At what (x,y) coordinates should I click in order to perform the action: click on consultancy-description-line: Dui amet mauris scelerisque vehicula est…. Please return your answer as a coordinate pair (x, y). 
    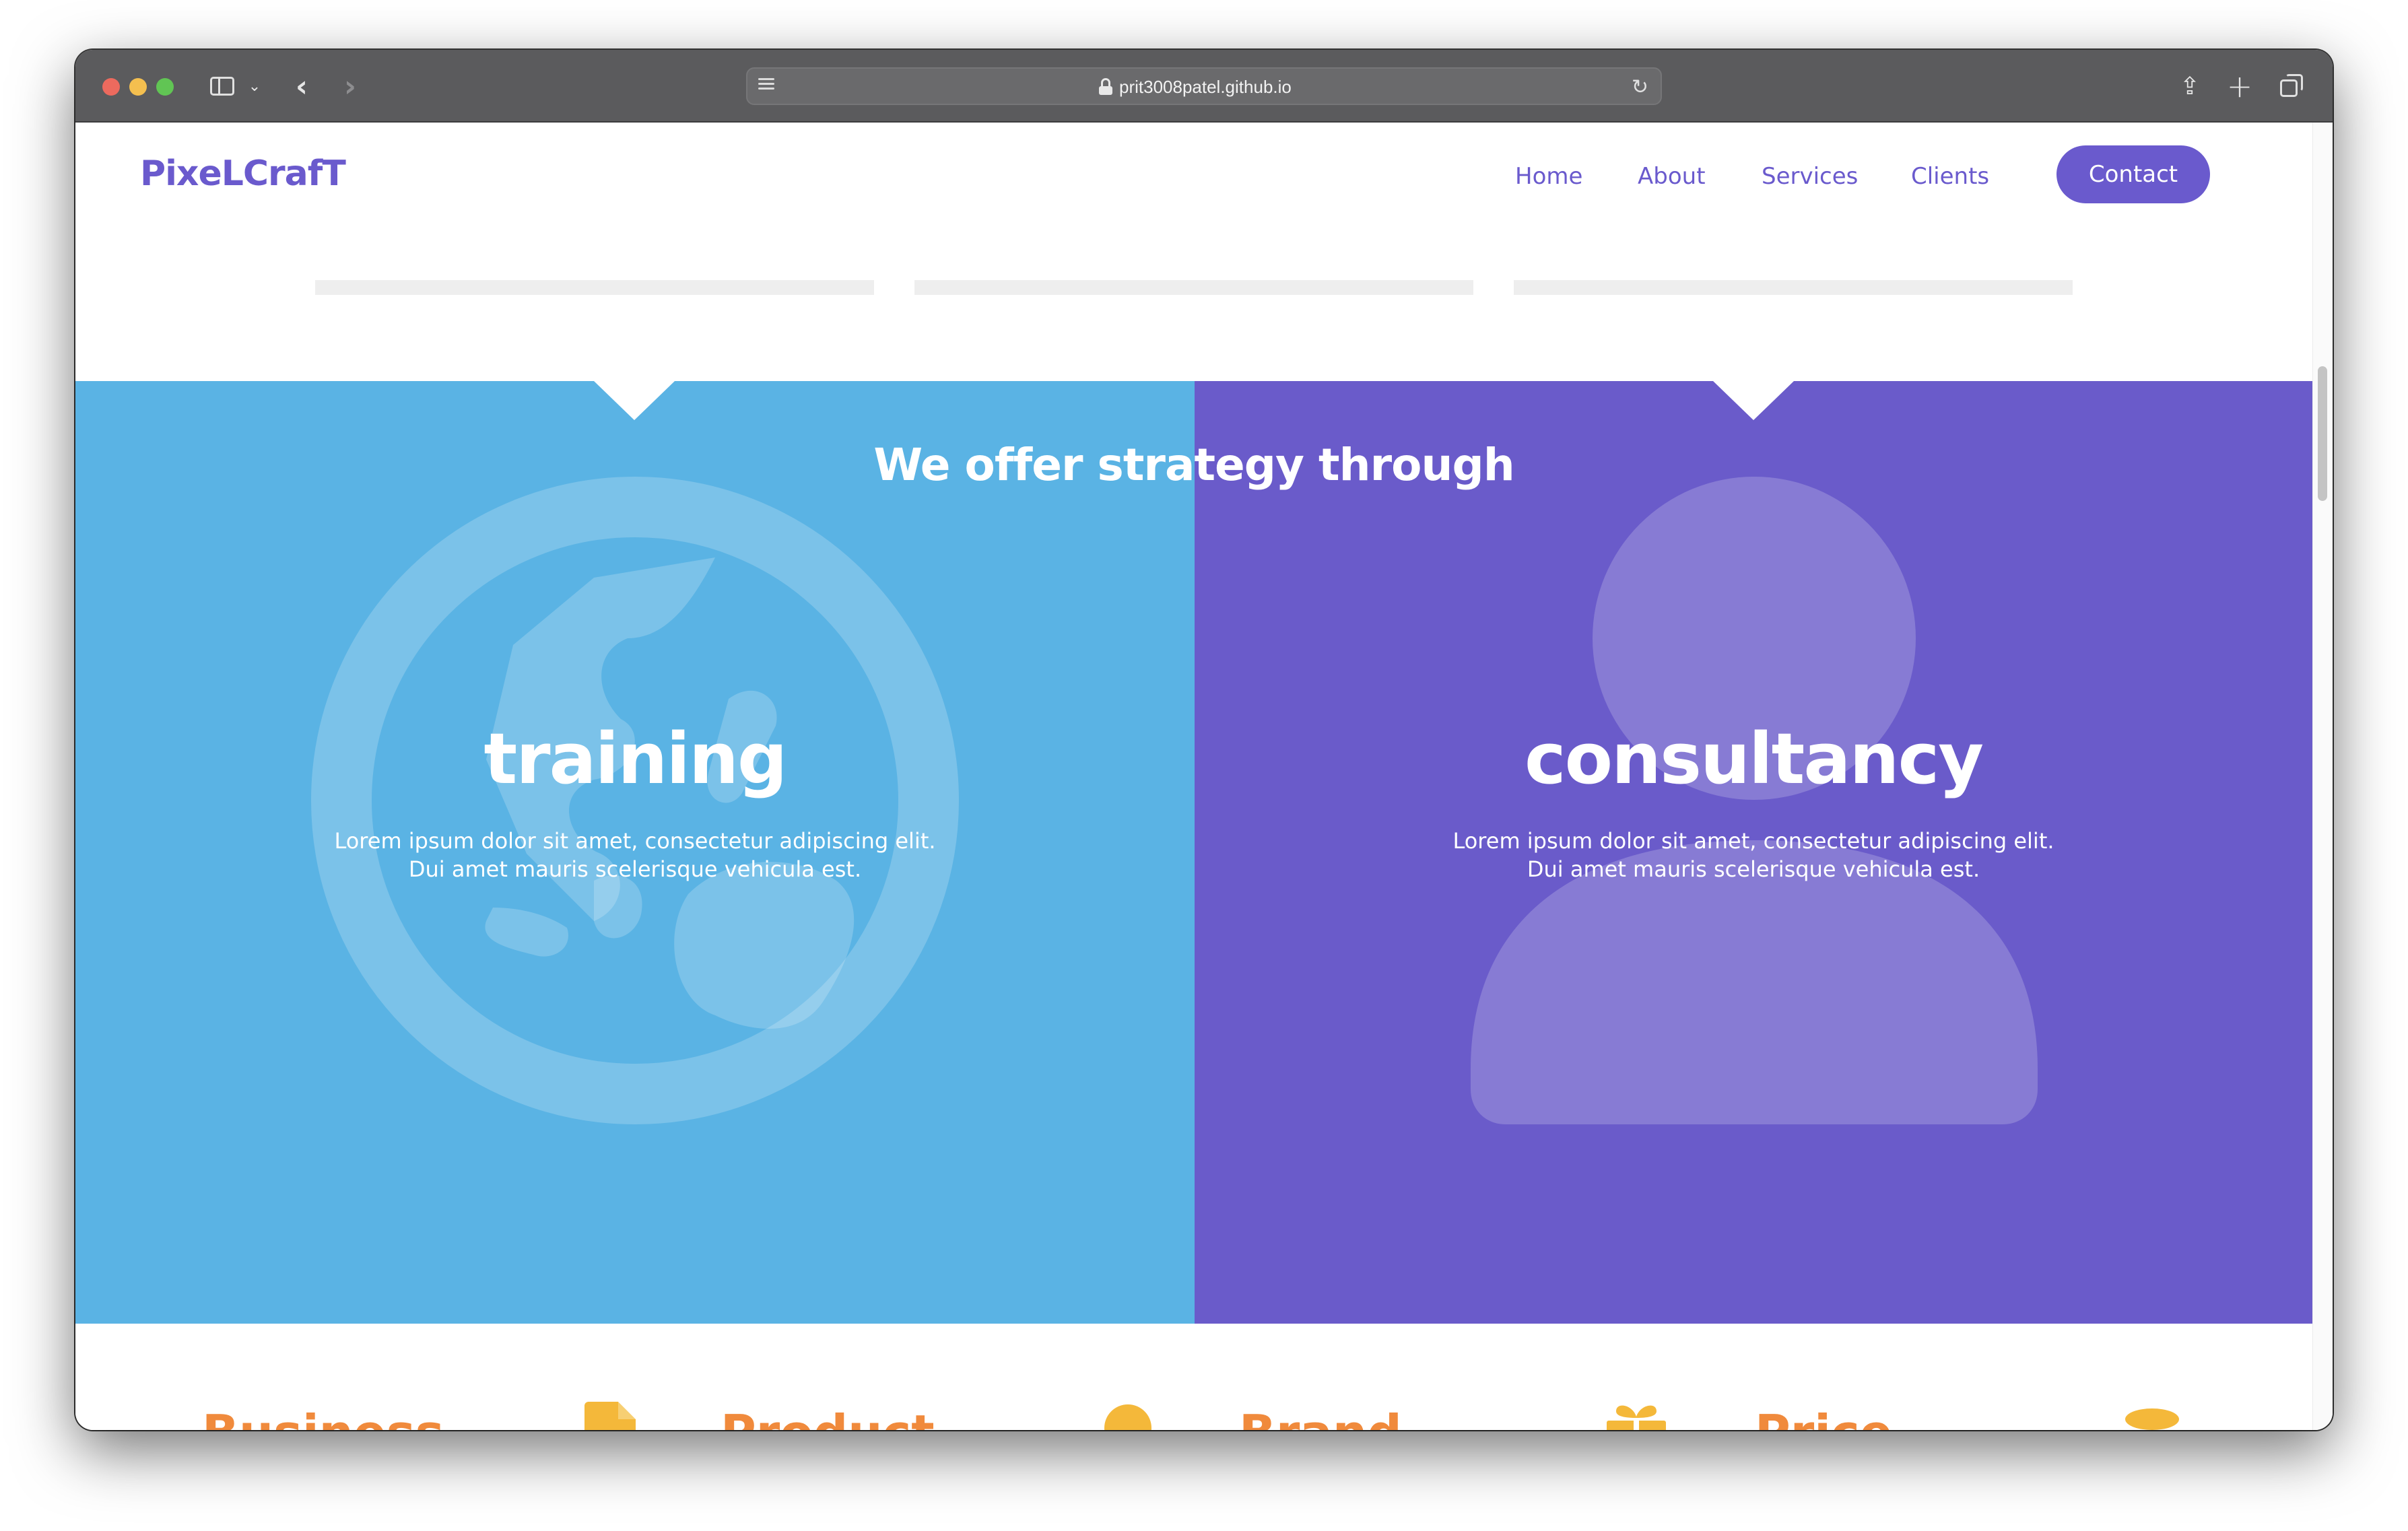
    Looking at the image, I should click on (1753, 869).